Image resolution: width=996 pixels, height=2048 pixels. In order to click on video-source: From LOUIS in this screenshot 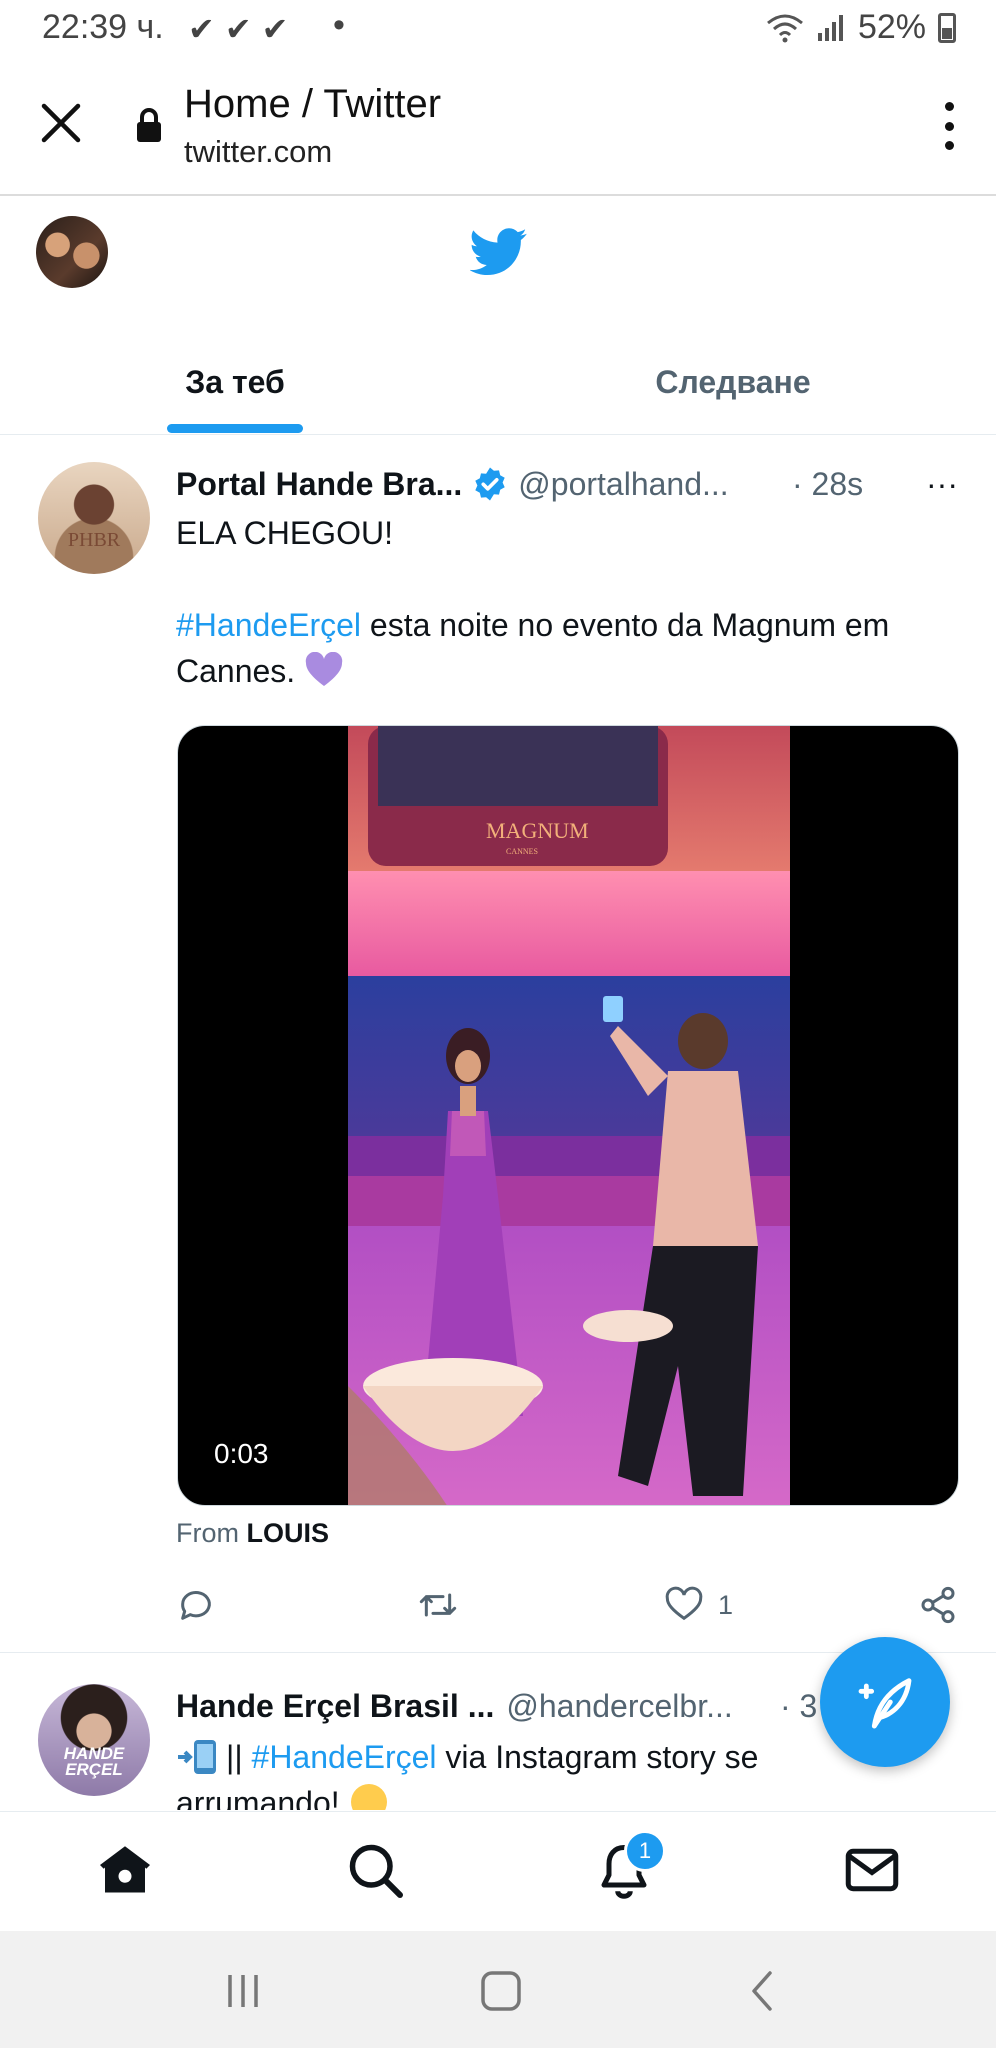, I will do `click(252, 1533)`.